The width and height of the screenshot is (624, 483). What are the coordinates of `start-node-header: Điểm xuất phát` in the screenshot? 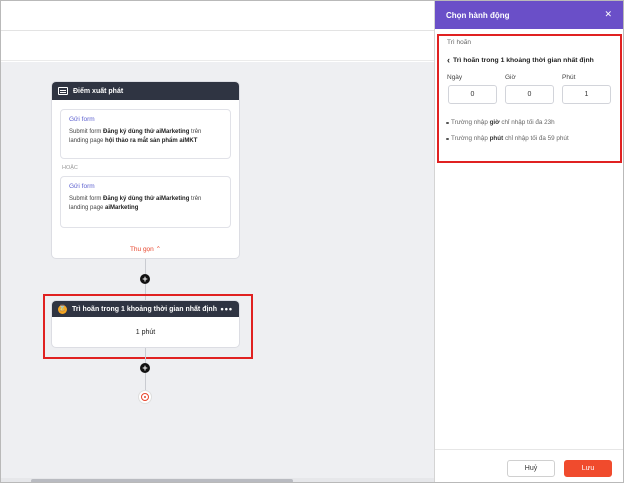 It's located at (145, 91).